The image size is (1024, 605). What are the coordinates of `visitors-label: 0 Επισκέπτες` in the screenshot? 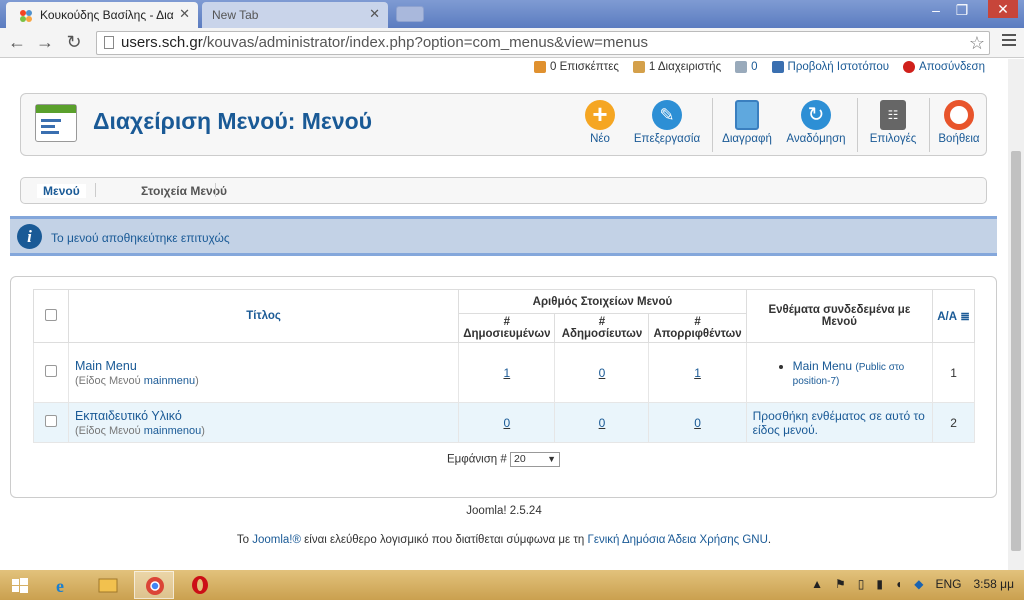 It's located at (584, 67).